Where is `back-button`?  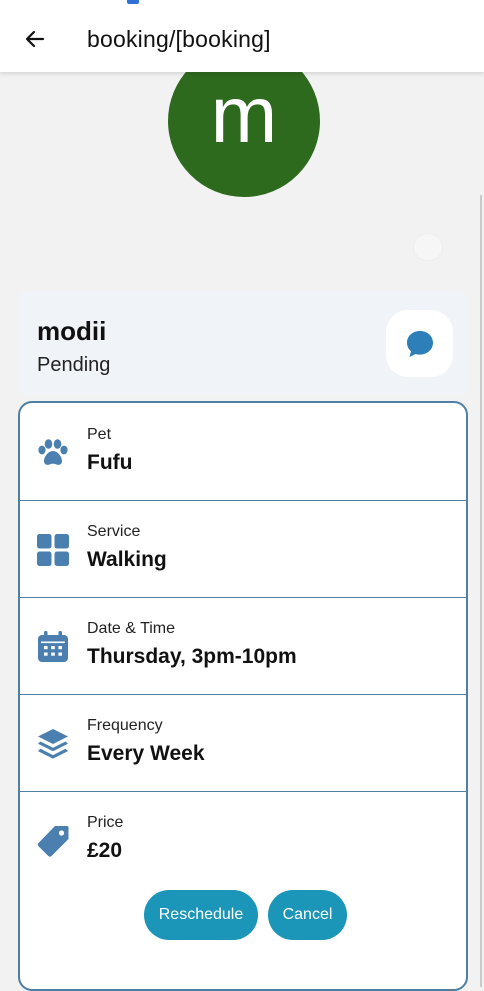
back-button is located at coordinates (35, 39).